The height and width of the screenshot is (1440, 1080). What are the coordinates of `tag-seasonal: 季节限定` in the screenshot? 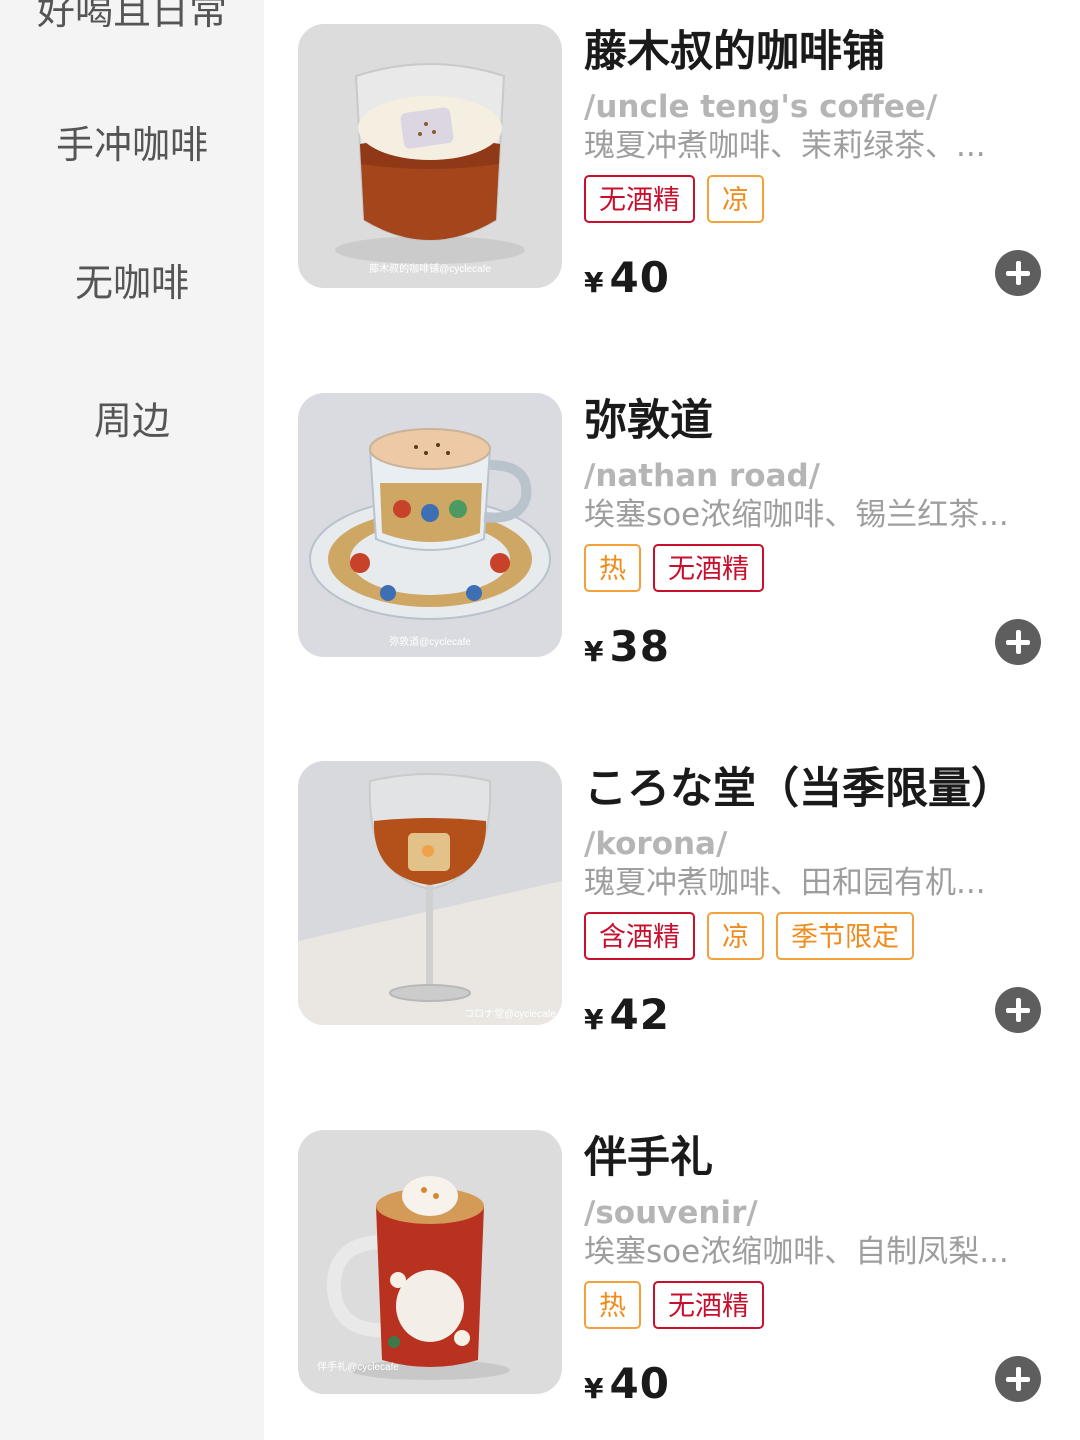 It's located at (845, 936).